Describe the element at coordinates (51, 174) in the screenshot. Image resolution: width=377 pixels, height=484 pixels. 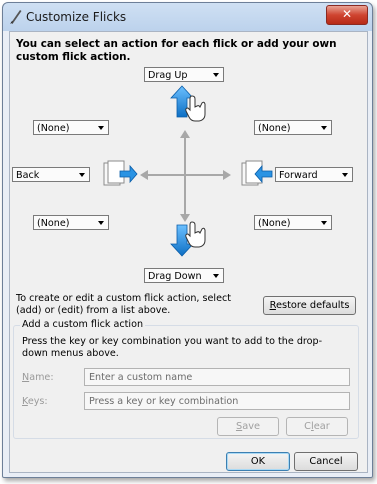
I see `flick-left-dropdown: Back` at that location.